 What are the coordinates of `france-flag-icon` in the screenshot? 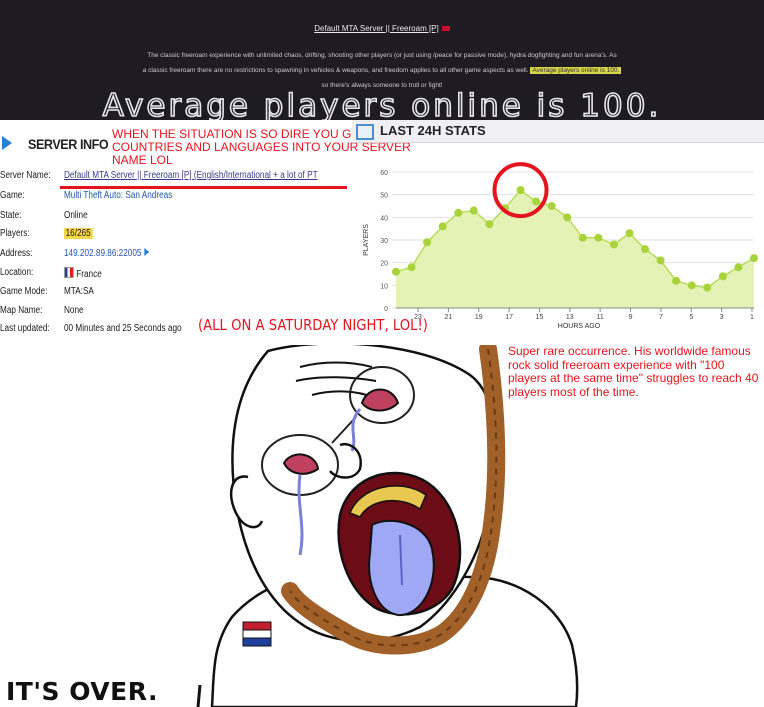 It's located at (68, 272).